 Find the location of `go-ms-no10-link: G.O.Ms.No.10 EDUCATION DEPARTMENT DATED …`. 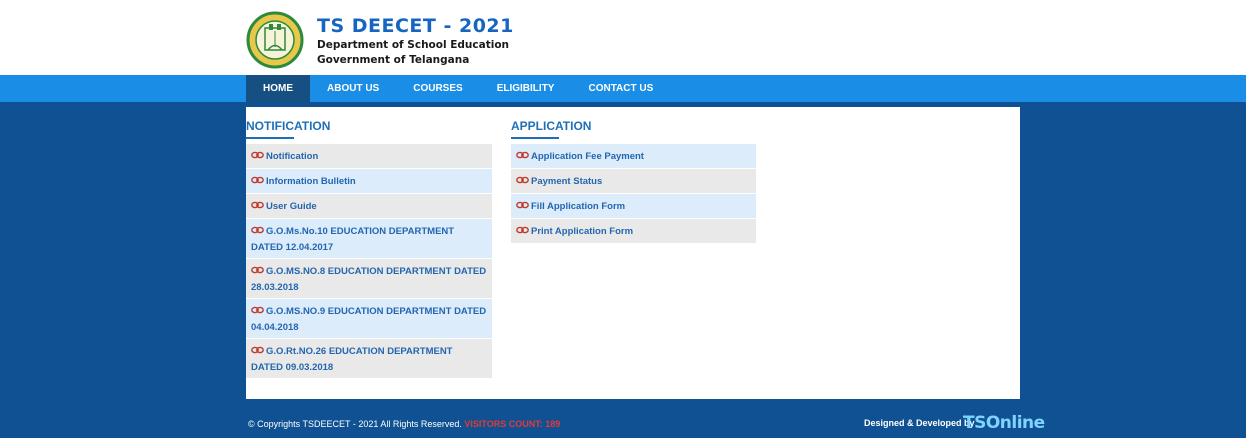

go-ms-no10-link: G.O.Ms.No.10 EDUCATION DEPARTMENT DATED … is located at coordinates (369, 238).